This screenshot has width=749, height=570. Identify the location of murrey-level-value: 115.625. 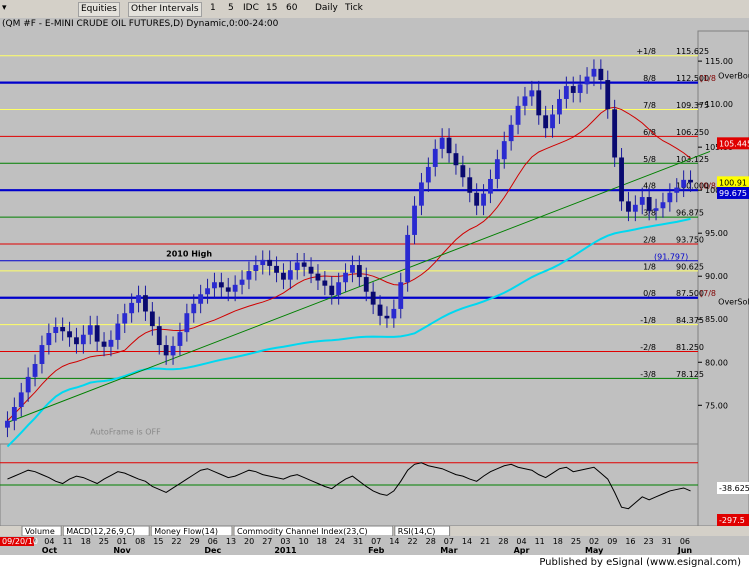
(692, 51).